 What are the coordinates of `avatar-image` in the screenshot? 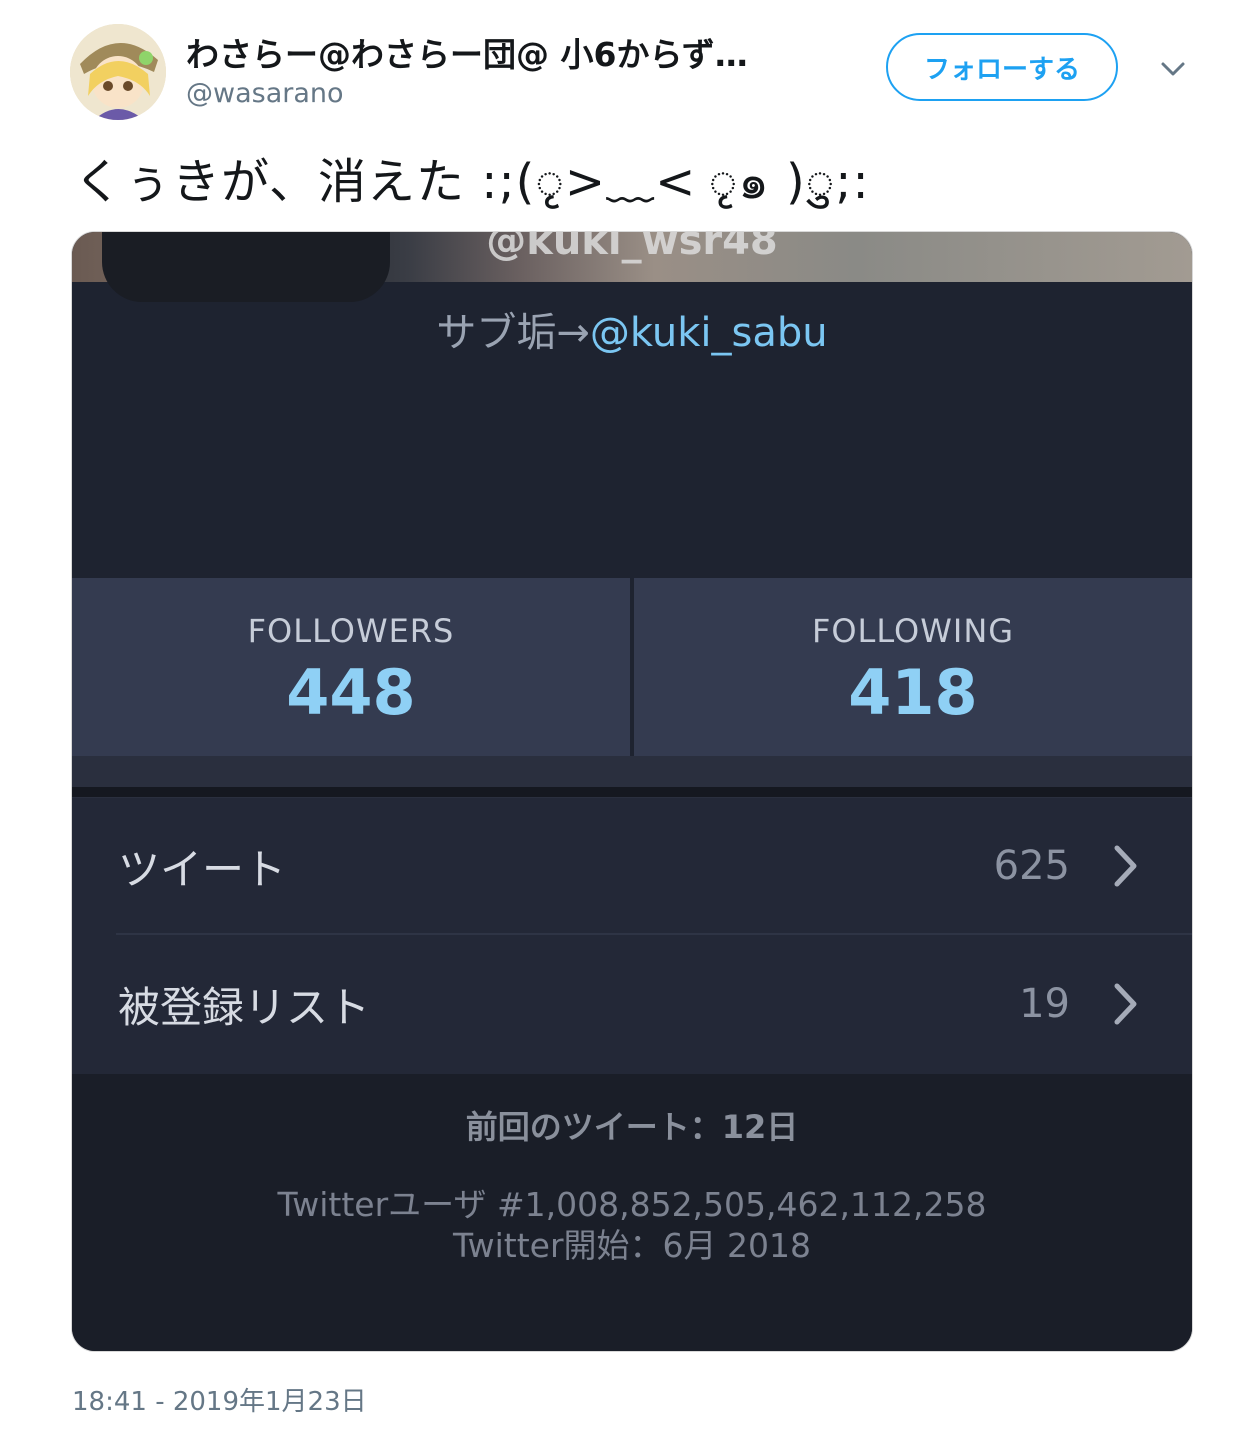 It's located at (118, 72).